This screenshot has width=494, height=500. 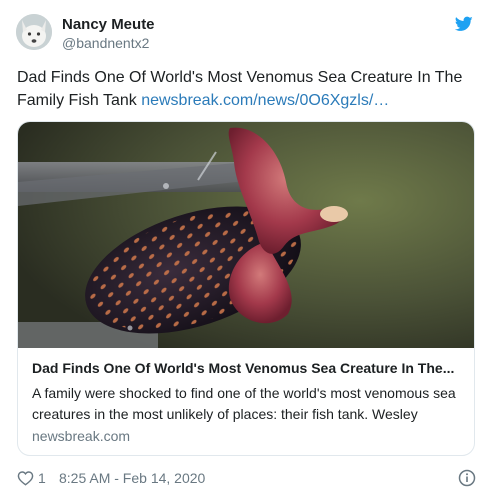 What do you see at coordinates (132, 478) in the screenshot?
I see `timestamp: 8:25 AM - Feb 14, 2020` at bounding box center [132, 478].